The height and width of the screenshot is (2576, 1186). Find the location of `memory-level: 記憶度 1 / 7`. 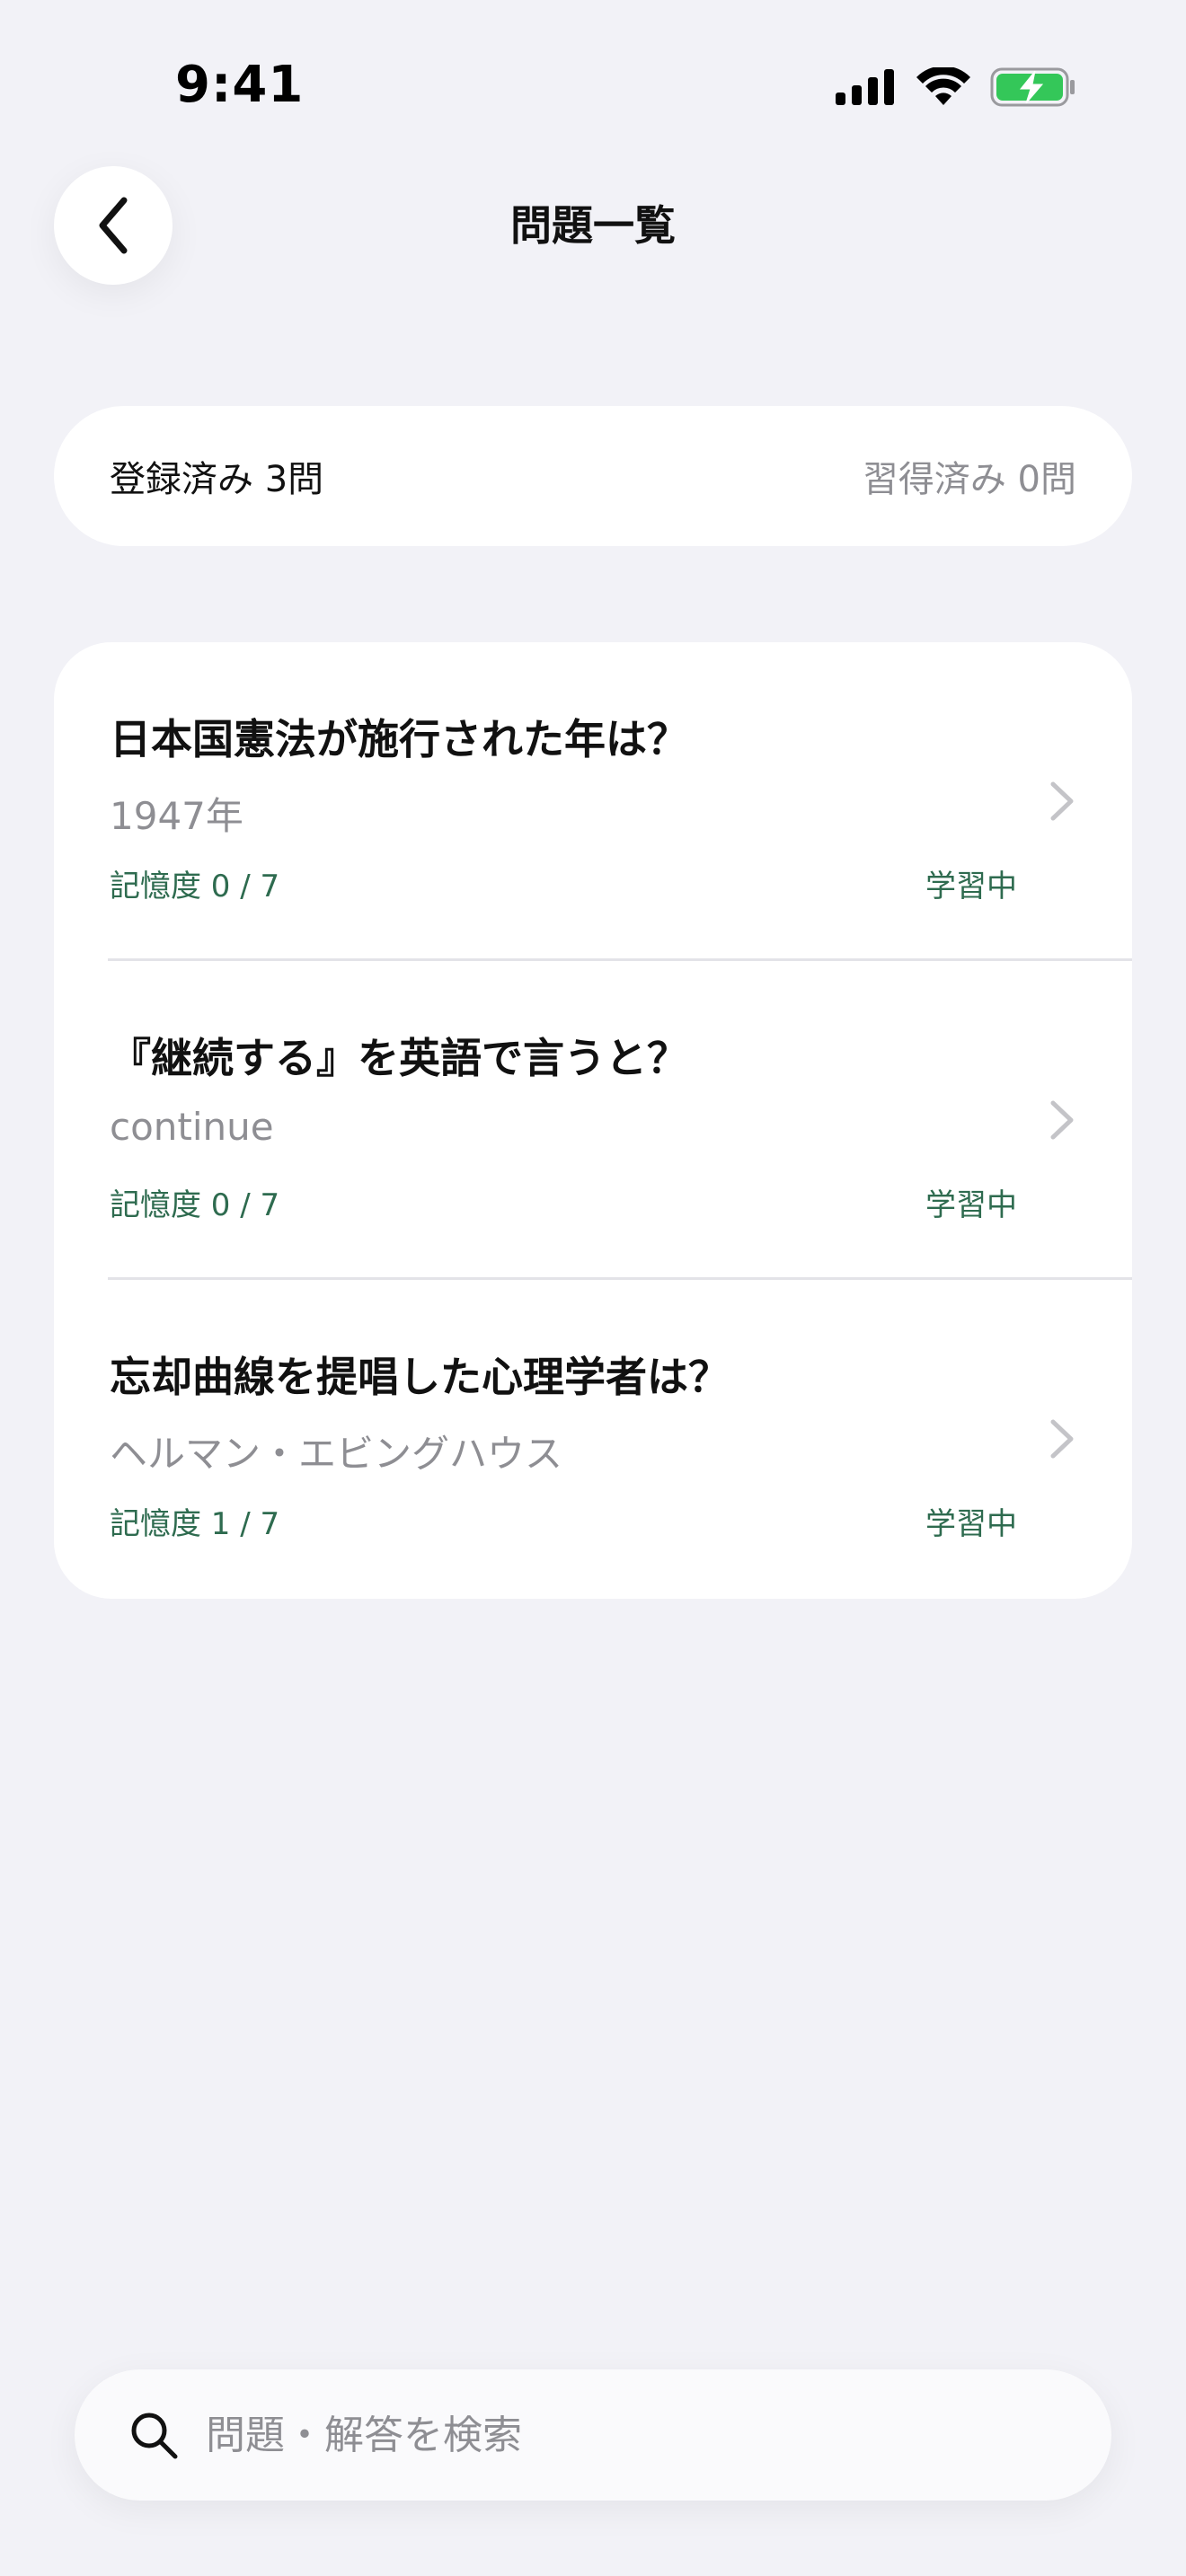

memory-level: 記憶度 1 / 7 is located at coordinates (195, 1524).